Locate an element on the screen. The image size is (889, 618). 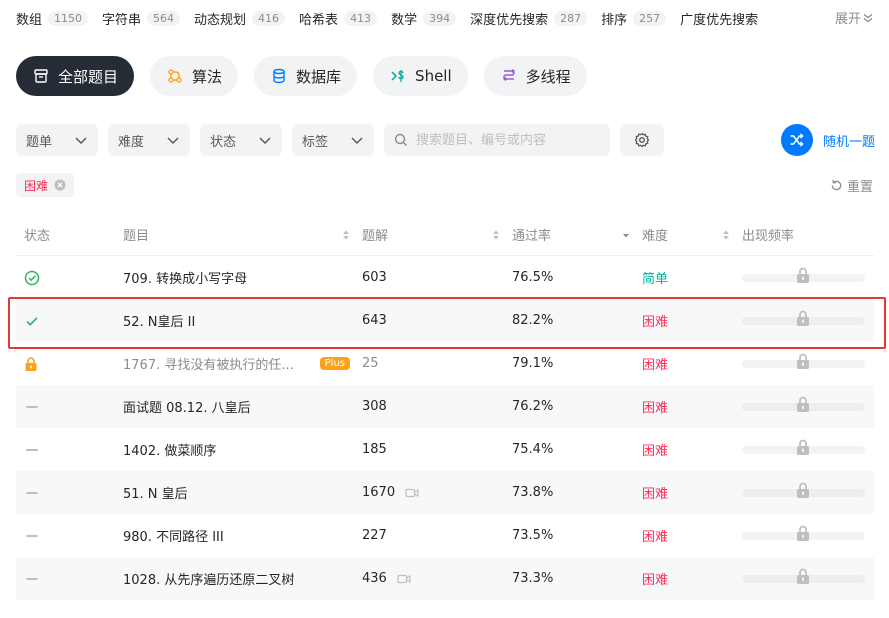
difficulty-cell: 困难 is located at coordinates (655, 365).